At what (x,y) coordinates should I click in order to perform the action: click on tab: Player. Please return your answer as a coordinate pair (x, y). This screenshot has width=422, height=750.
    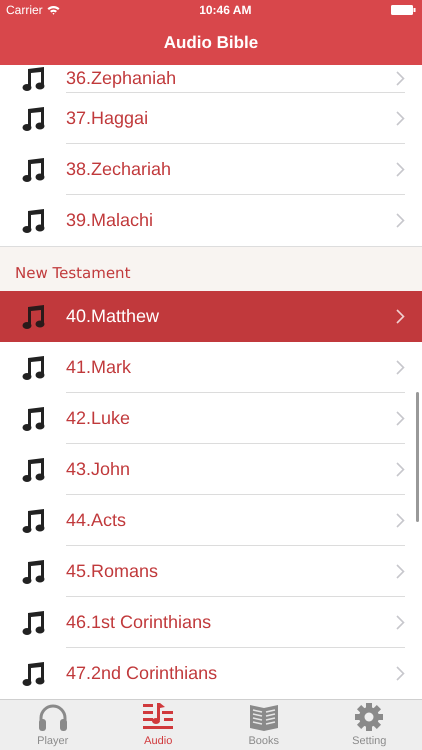
    Looking at the image, I should click on (53, 725).